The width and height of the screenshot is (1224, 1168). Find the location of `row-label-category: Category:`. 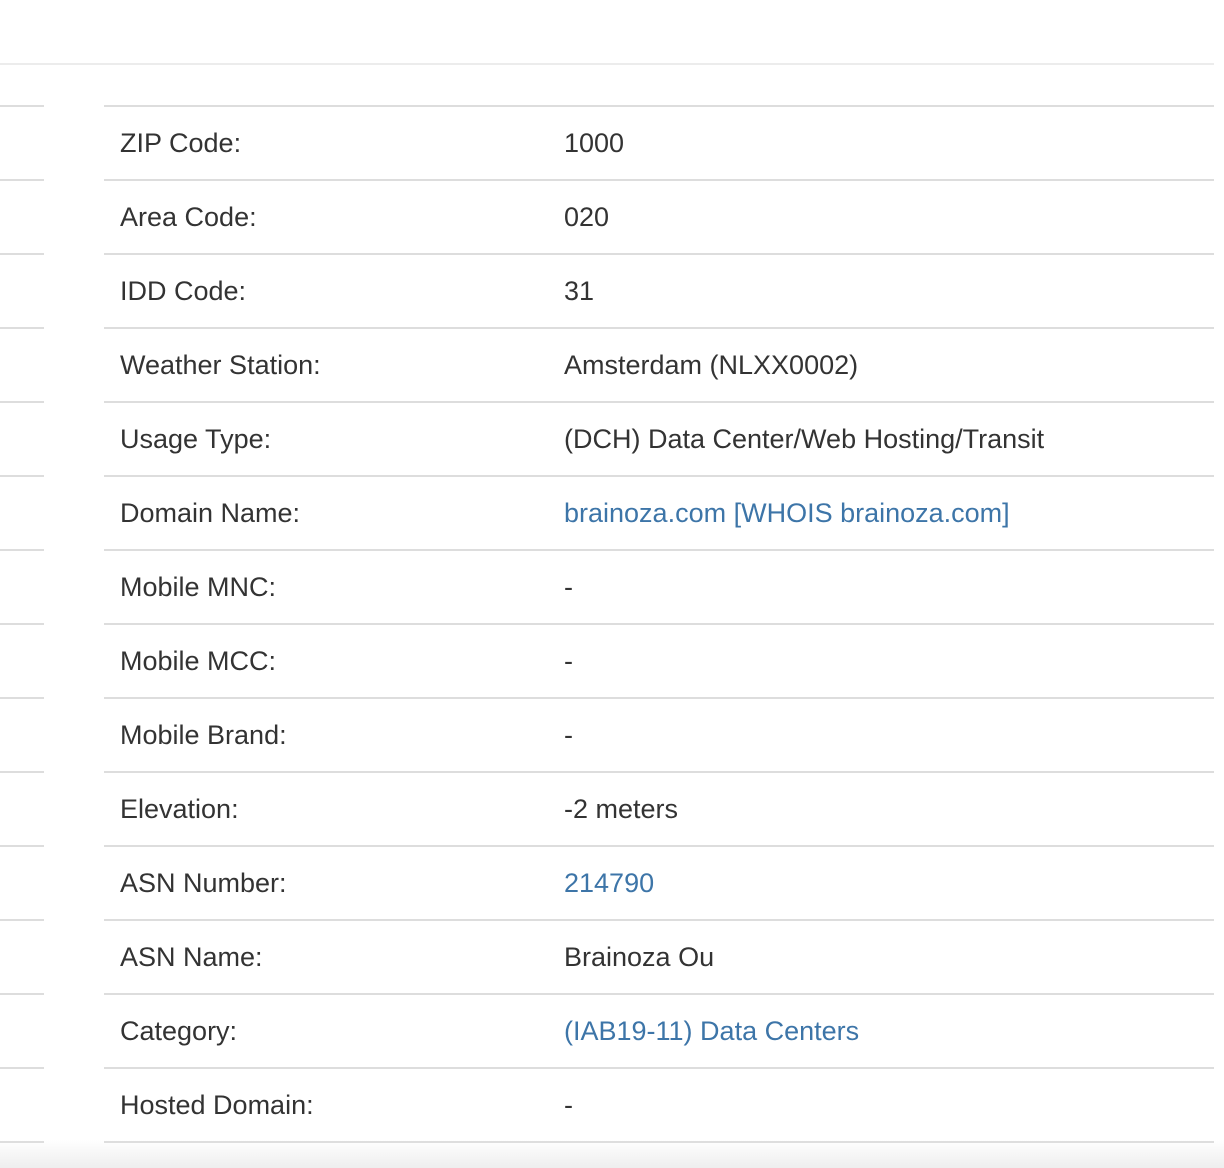

row-label-category: Category: is located at coordinates (326, 1031).